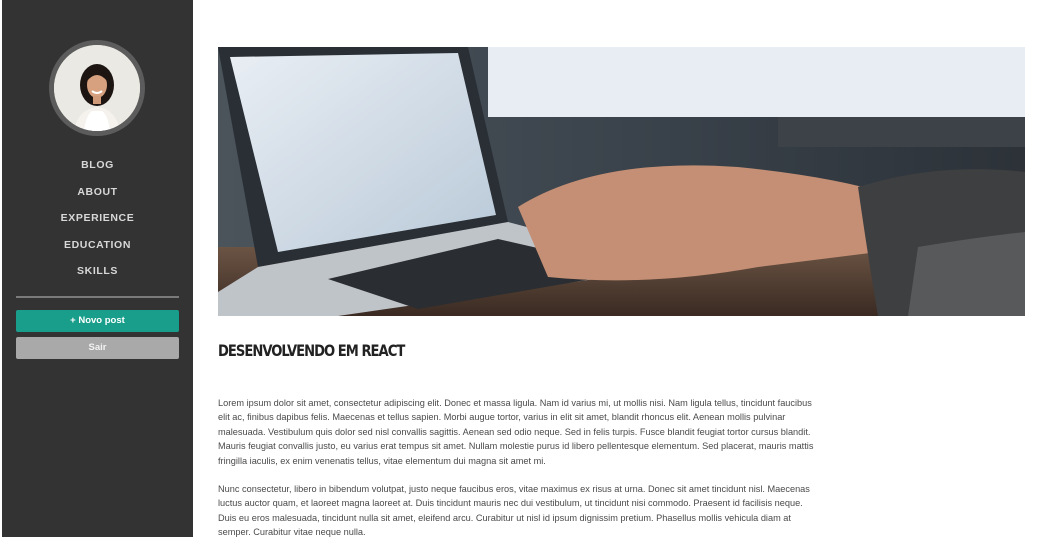 This screenshot has height=554, width=1063. What do you see at coordinates (97, 297) in the screenshot?
I see `sidebar-divider` at bounding box center [97, 297].